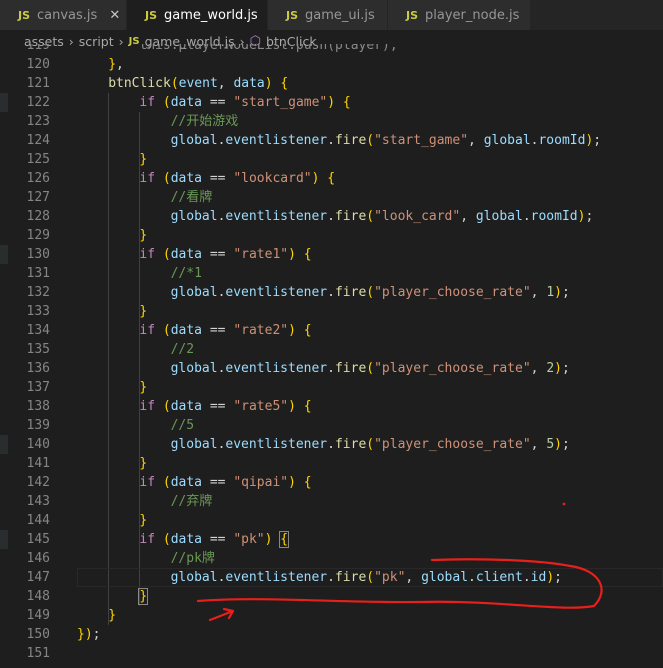 Image resolution: width=663 pixels, height=668 pixels. I want to click on code-line: 144}, so click(331, 520).